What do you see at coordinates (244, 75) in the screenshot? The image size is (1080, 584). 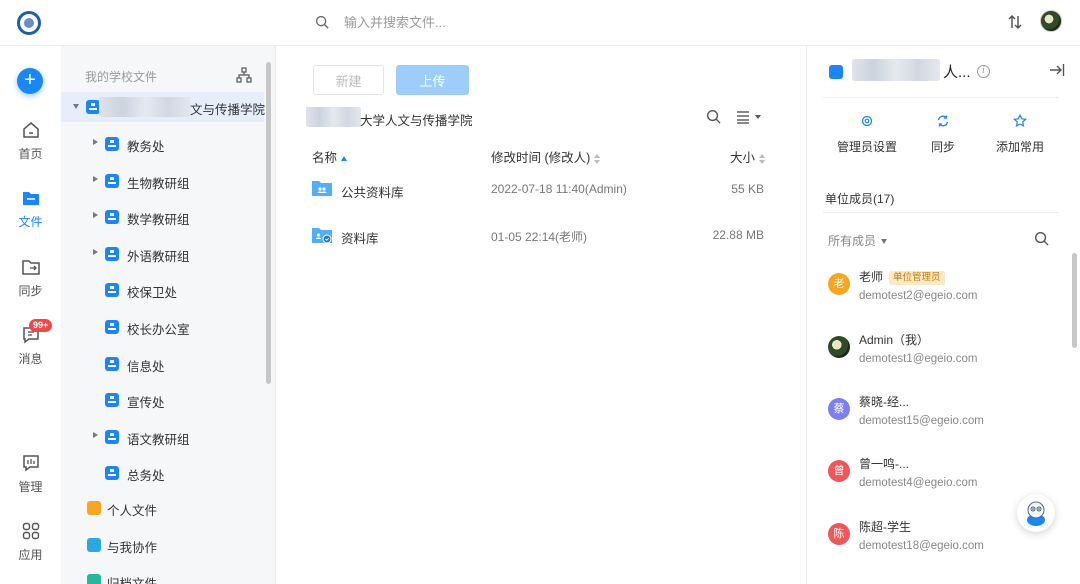 I see `org-chart-icon` at bounding box center [244, 75].